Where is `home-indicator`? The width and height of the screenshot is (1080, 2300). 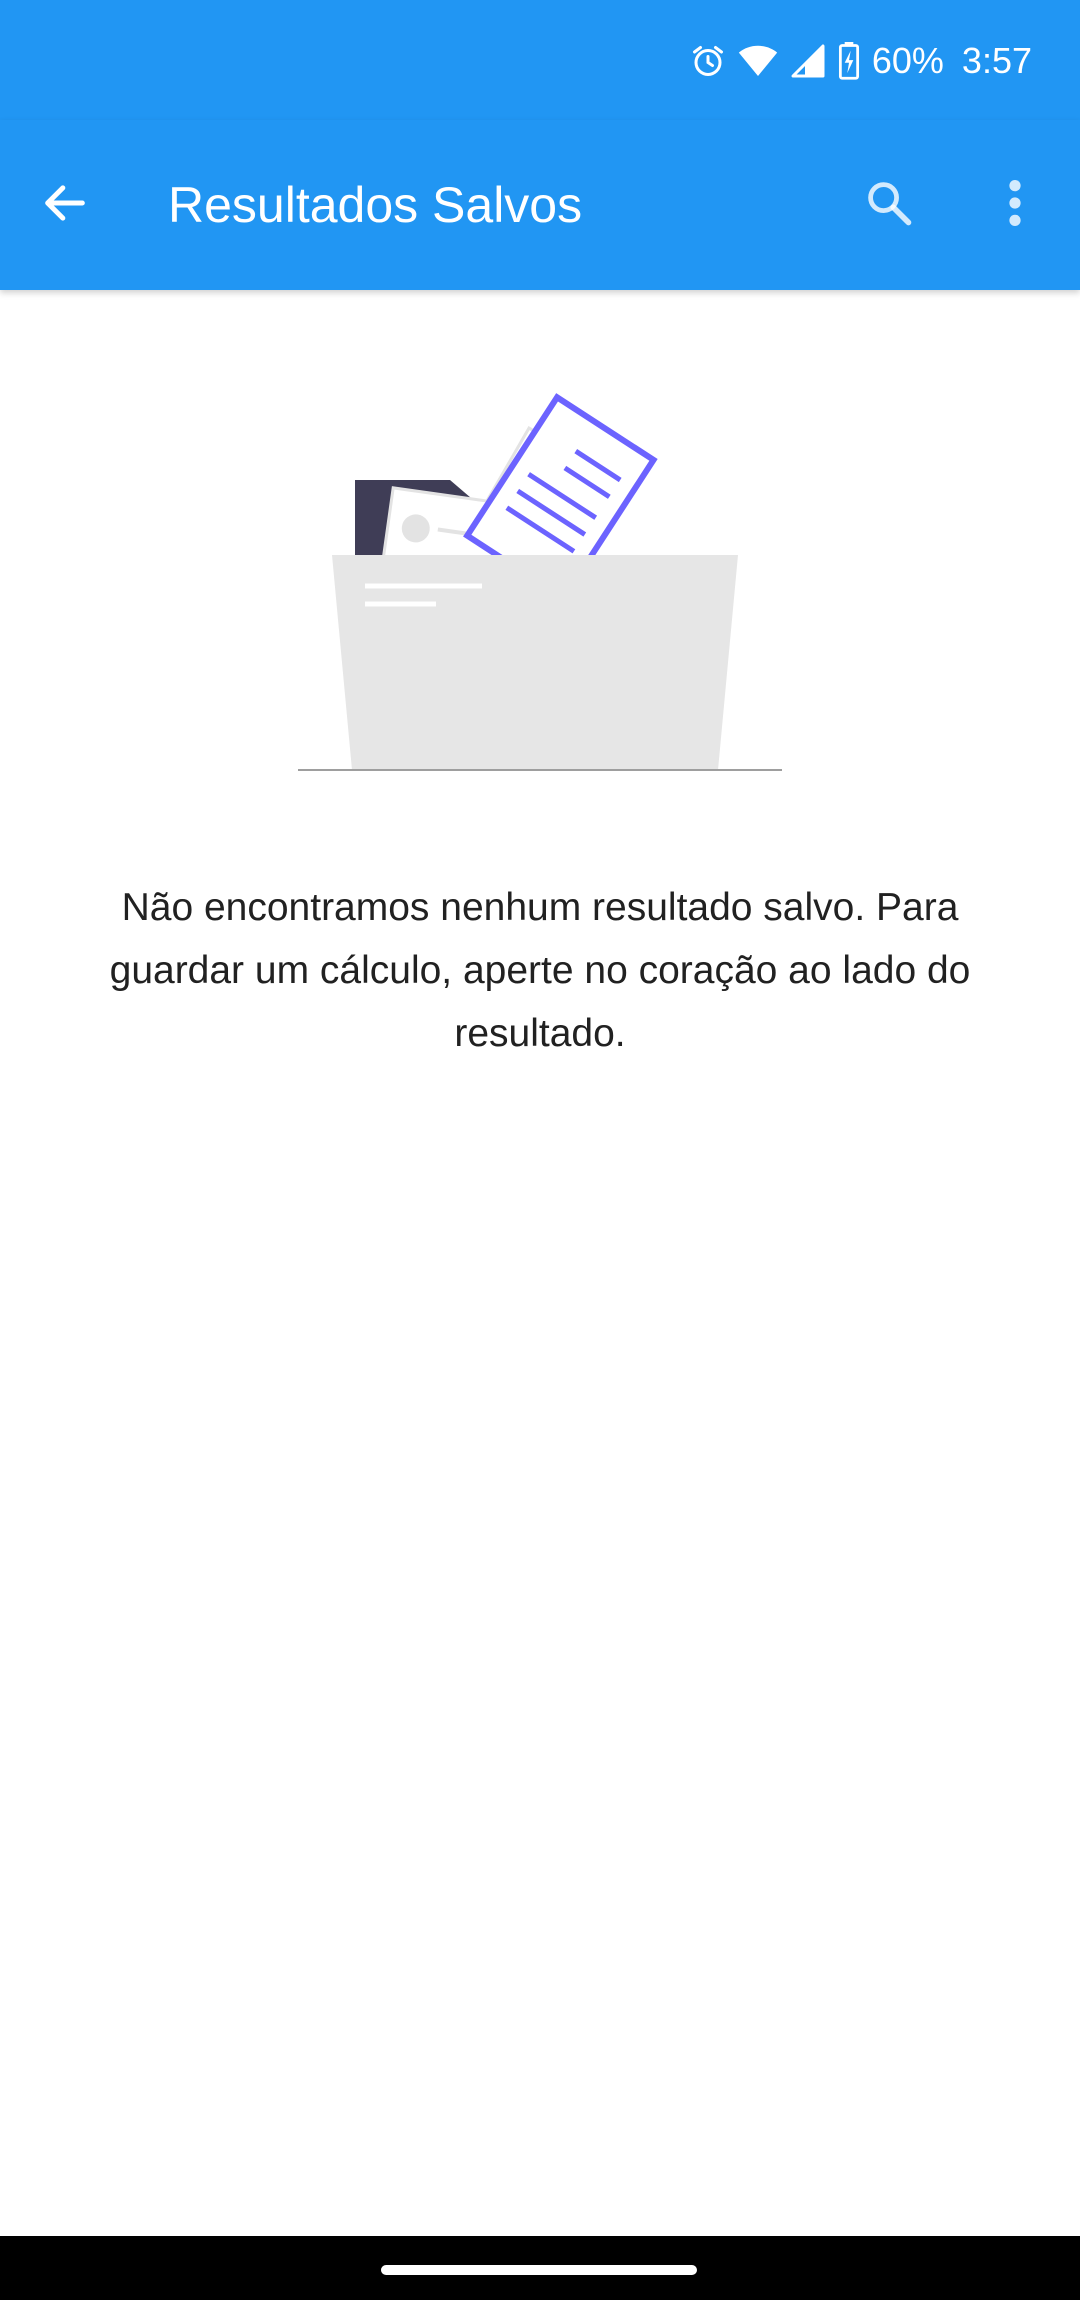
home-indicator is located at coordinates (539, 2270).